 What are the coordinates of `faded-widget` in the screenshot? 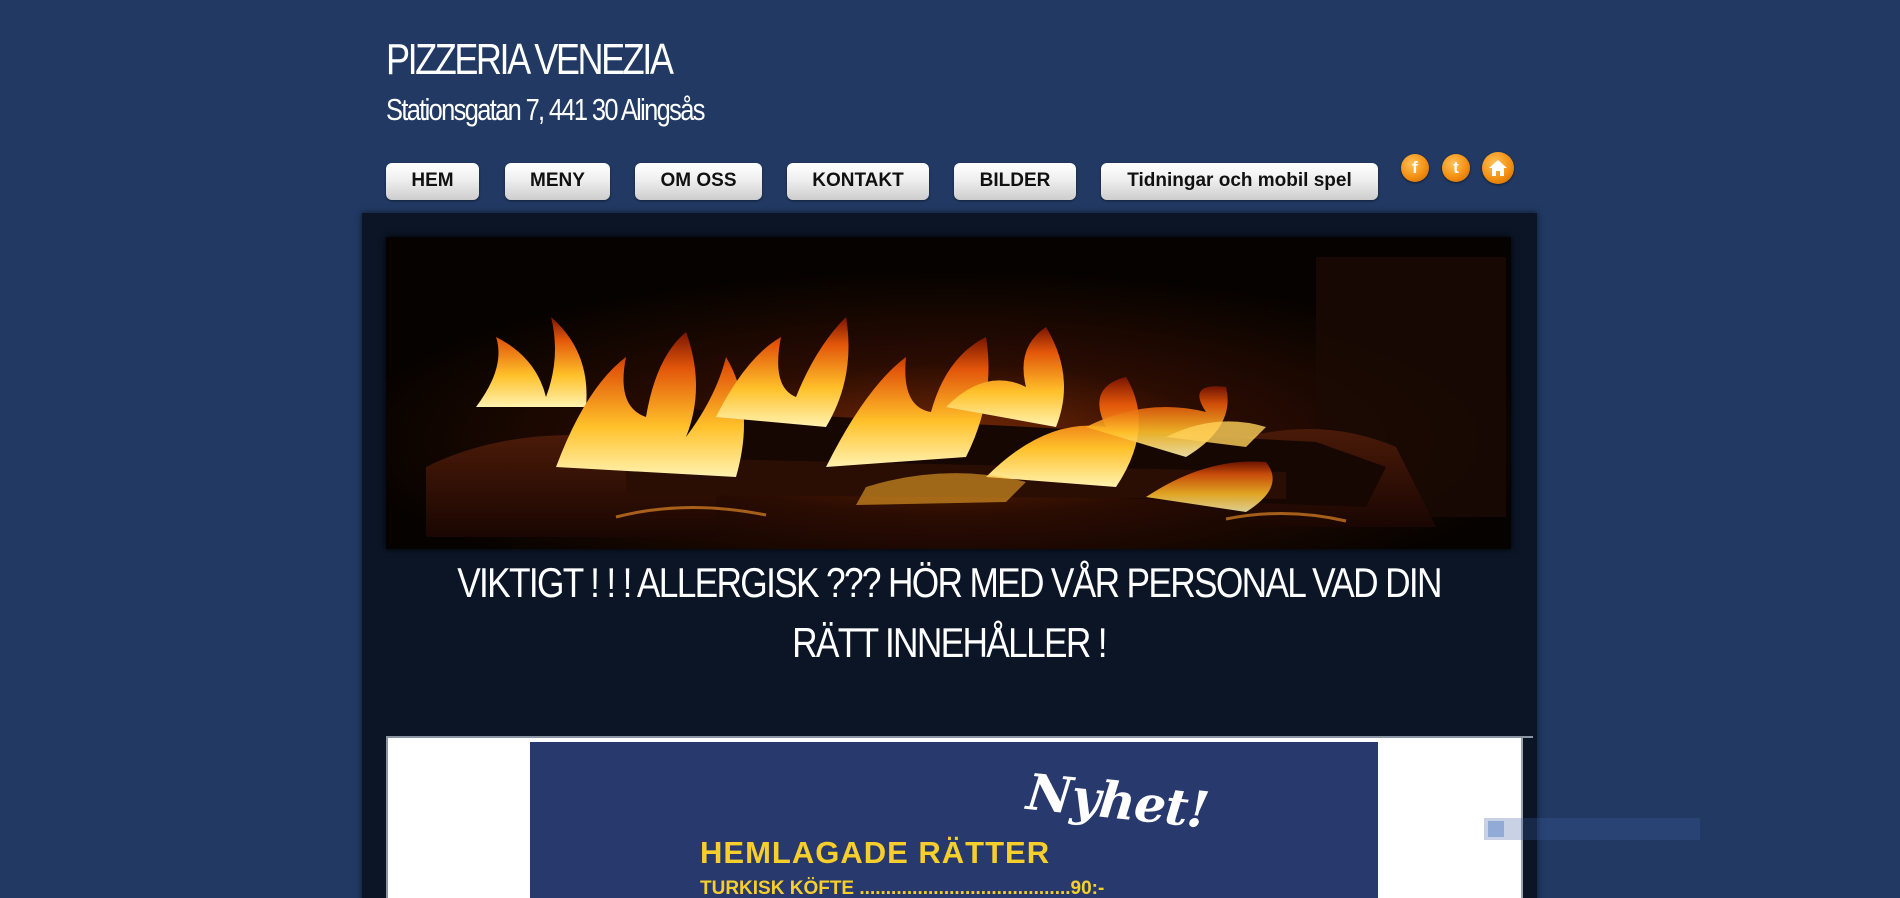 It's located at (1592, 829).